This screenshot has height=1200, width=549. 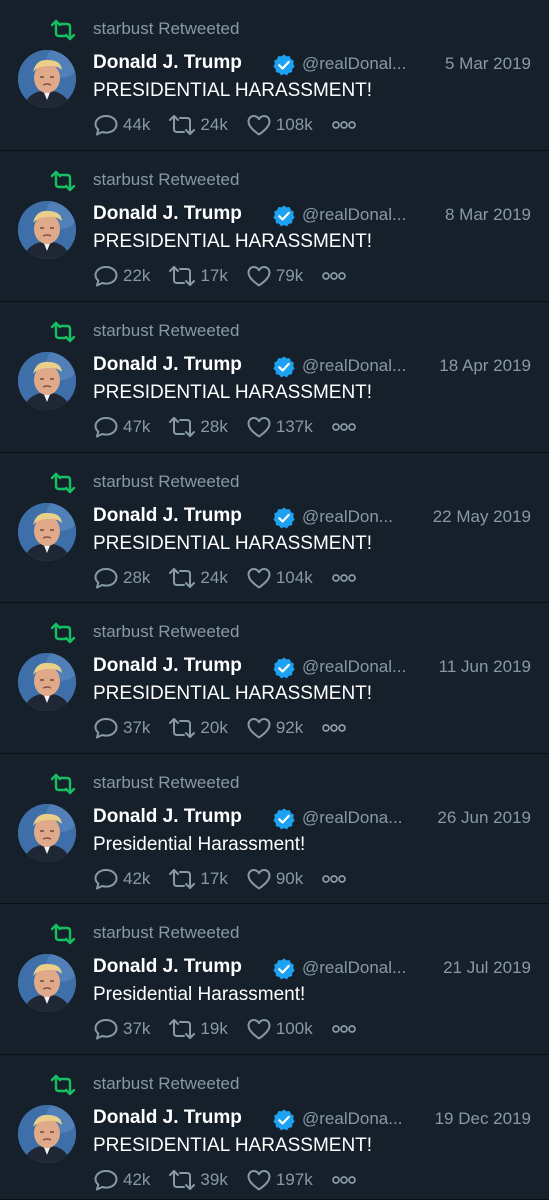 What do you see at coordinates (121, 578) in the screenshot?
I see `reply-button: 28k` at bounding box center [121, 578].